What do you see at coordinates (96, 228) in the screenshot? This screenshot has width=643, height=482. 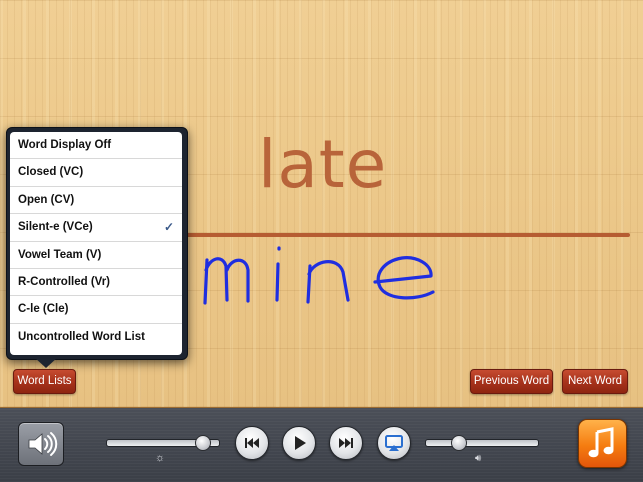 I see `menu-item-silent-e: Silent-e (VCe) ✓` at bounding box center [96, 228].